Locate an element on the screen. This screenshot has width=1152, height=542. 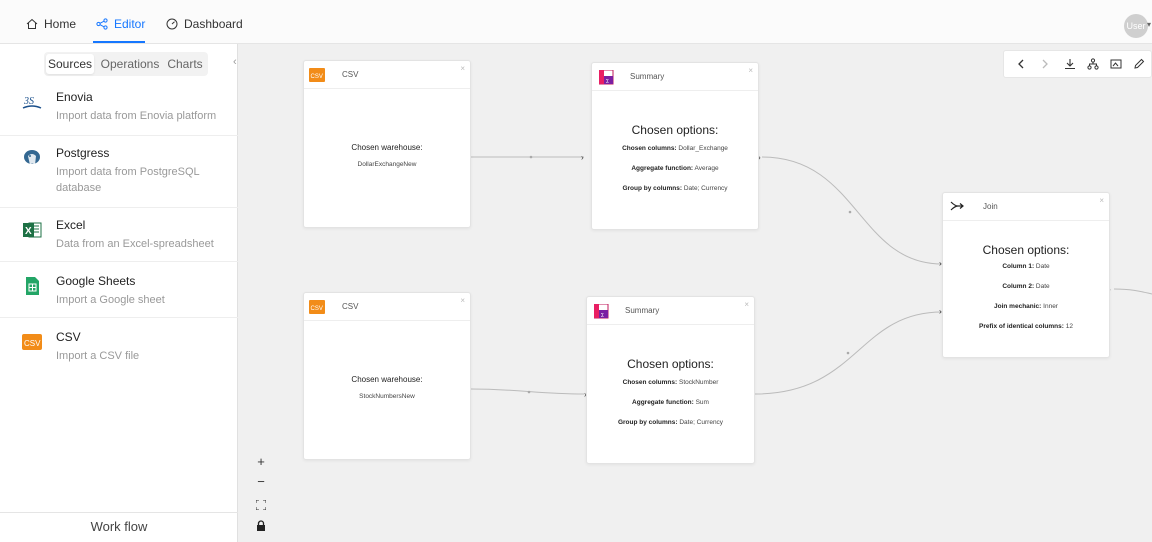
download-icon is located at coordinates (1070, 64).